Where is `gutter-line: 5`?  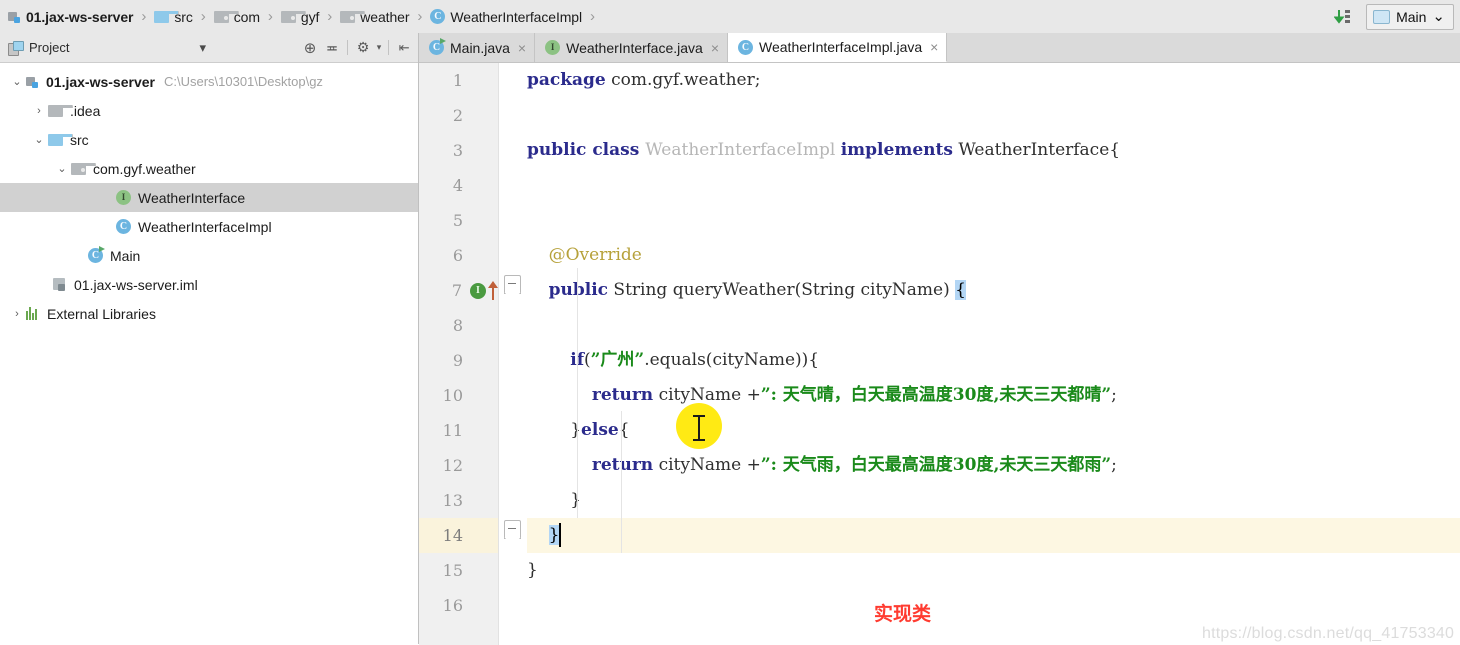
gutter-line: 5 is located at coordinates (458, 220).